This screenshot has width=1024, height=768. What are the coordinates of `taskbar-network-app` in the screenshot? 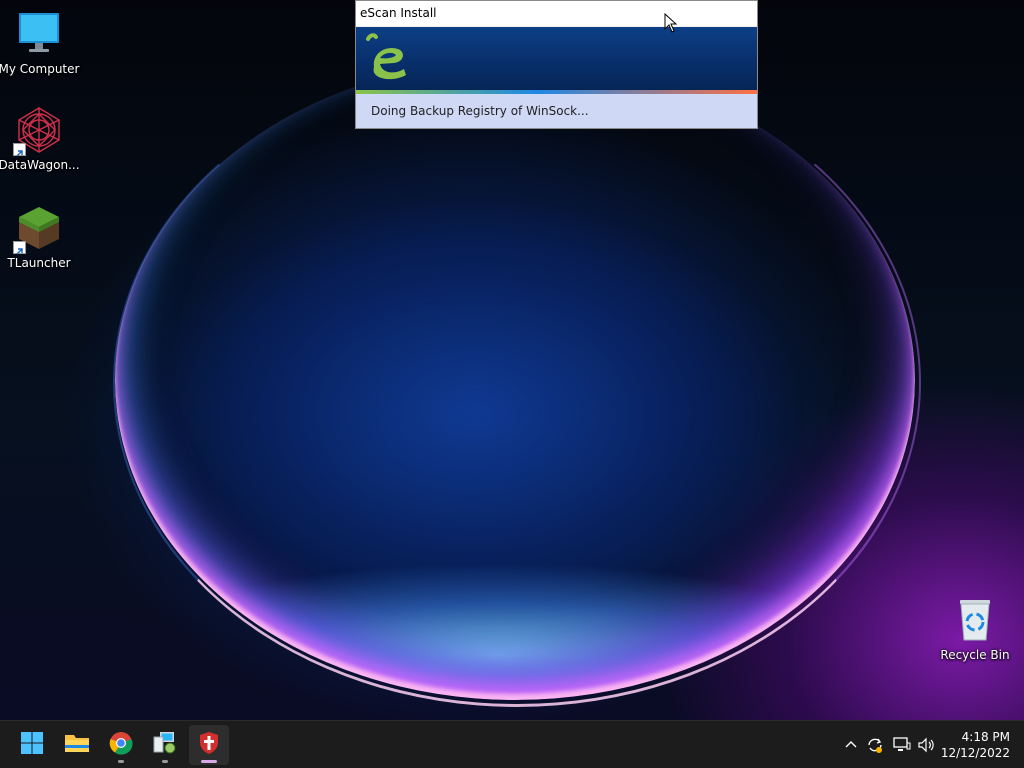 It's located at (165, 745).